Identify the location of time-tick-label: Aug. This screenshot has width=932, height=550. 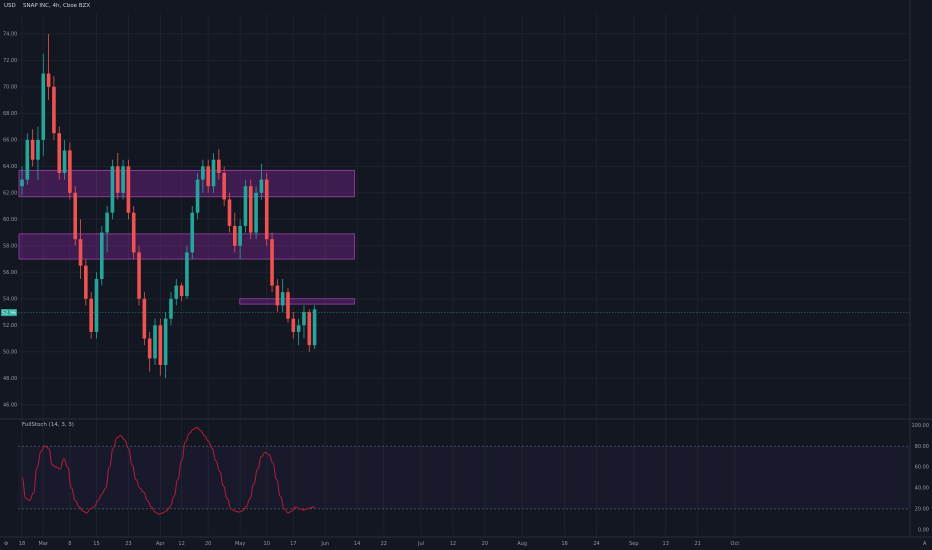
(522, 544).